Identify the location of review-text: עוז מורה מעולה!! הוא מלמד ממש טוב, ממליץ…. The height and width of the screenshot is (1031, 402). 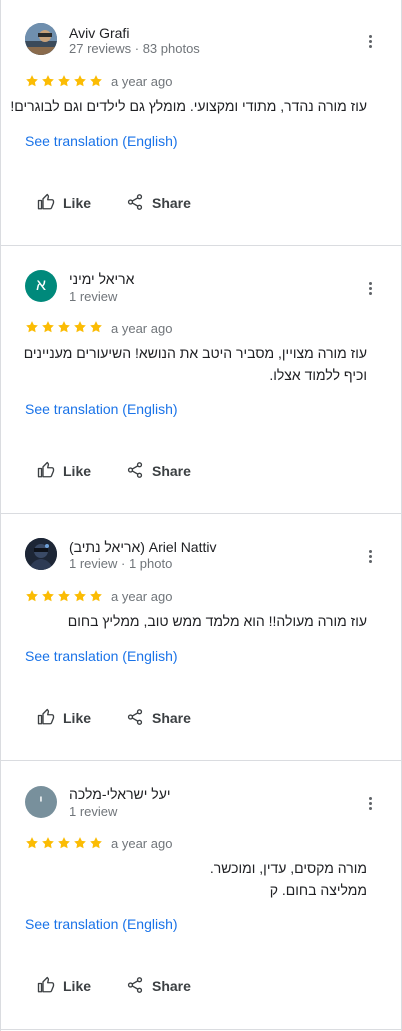
(217, 621).